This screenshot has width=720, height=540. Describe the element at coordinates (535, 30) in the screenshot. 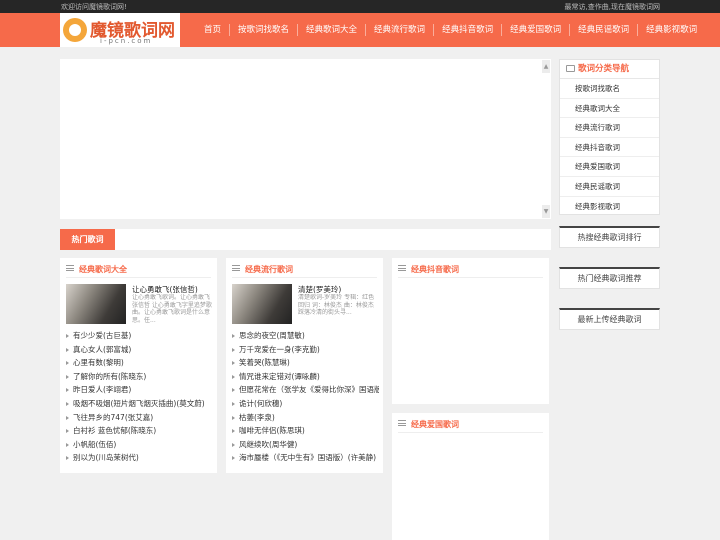

I see `nav-patriotic-lyrics: 经典爱国歌词` at that location.